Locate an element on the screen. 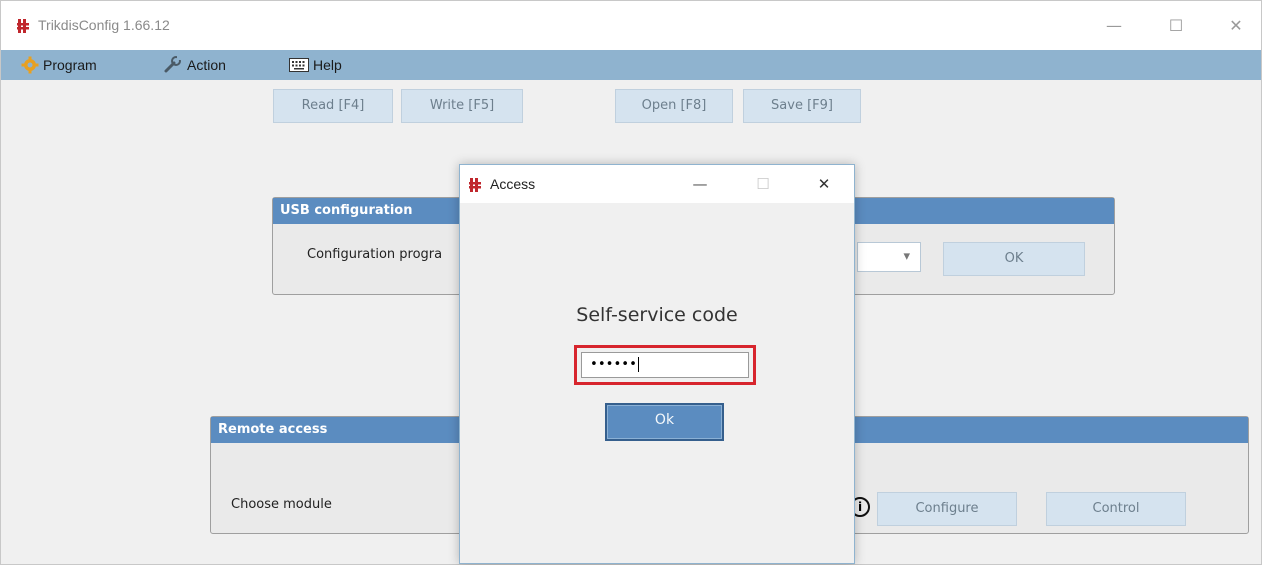 This screenshot has width=1262, height=565. menu-action-label: Action is located at coordinates (206, 65).